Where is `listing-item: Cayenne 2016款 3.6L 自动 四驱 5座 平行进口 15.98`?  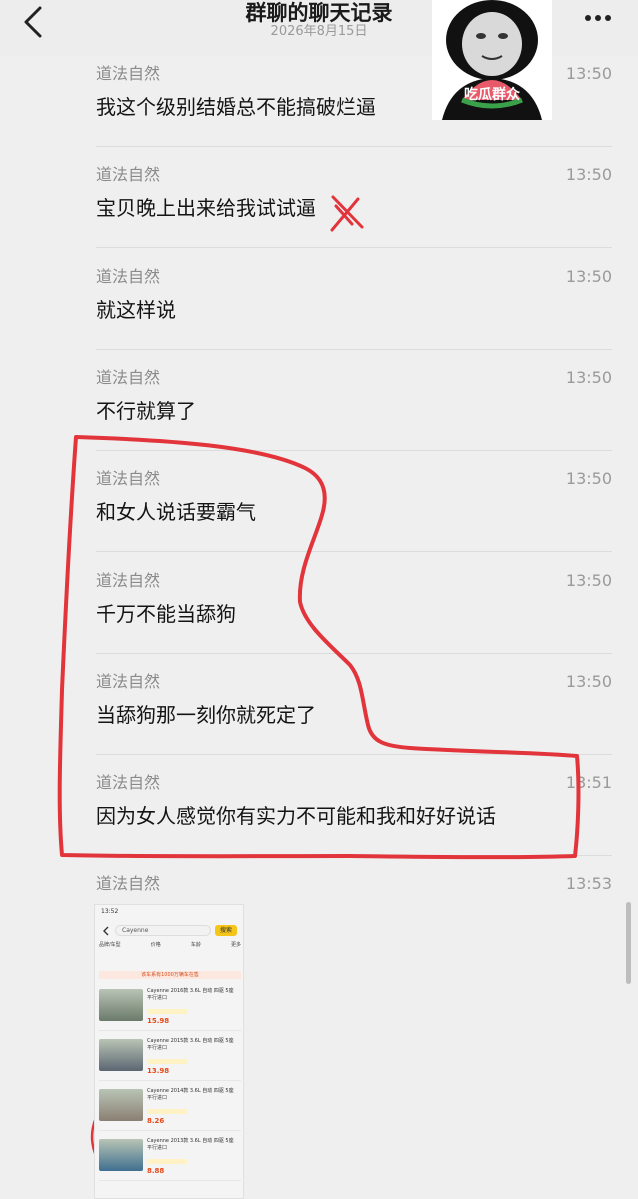
listing-item: Cayenne 2016款 3.6L 自动 四驱 5座 平行进口 15.98 is located at coordinates (170, 1008).